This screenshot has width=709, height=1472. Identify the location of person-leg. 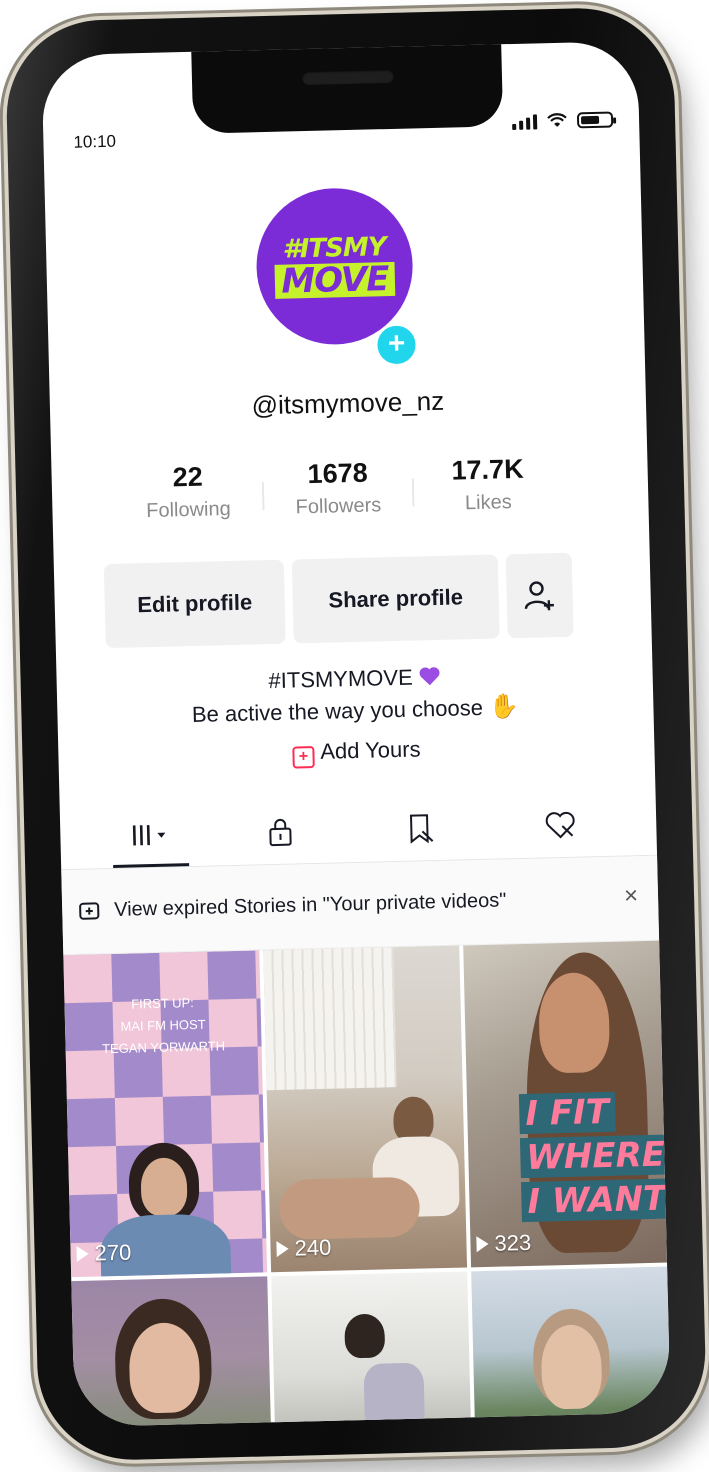
(349, 1208).